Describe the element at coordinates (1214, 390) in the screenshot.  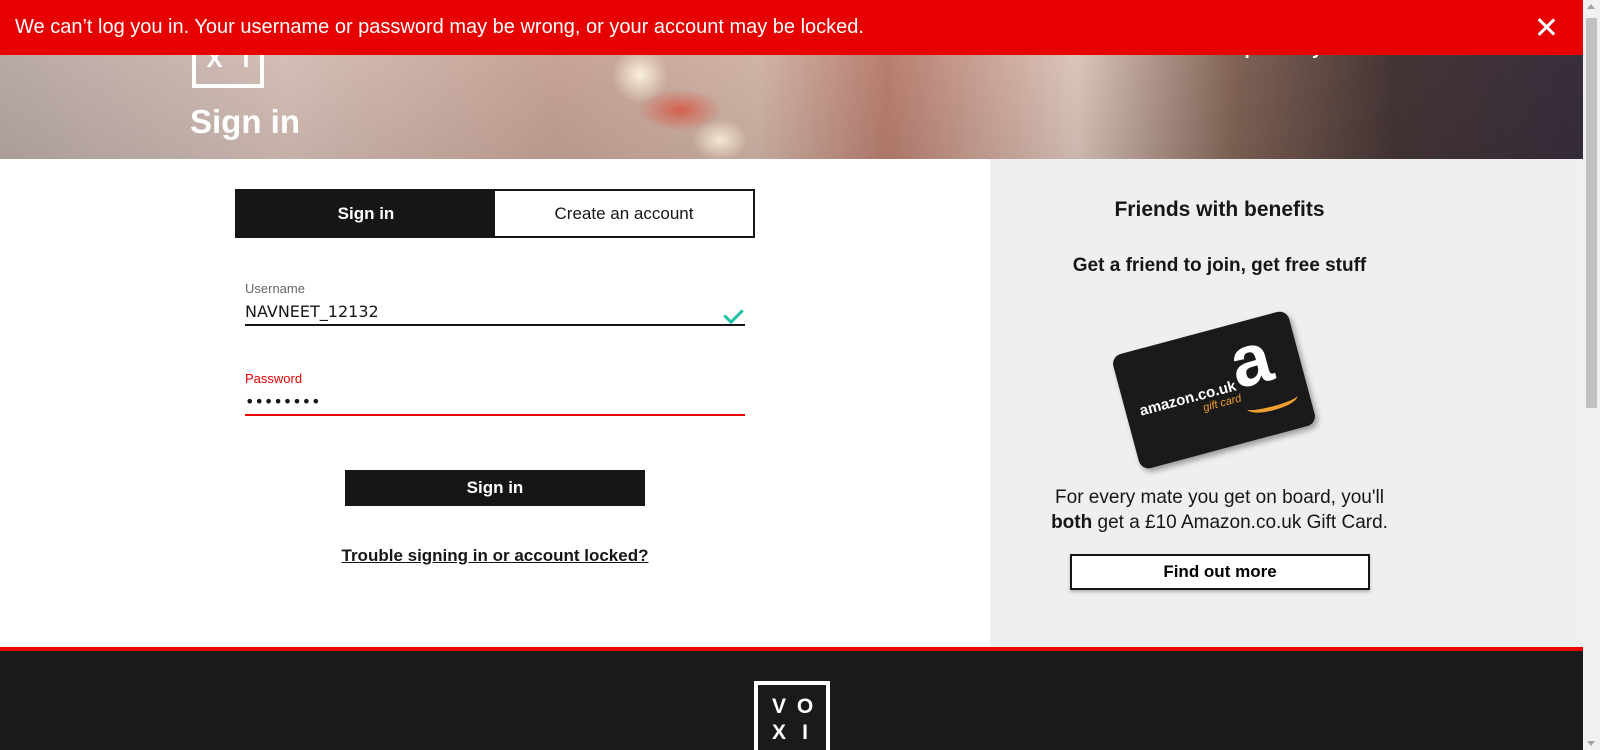
I see `amazon-gift-card-image: amazon.co.uk gift card a` at that location.